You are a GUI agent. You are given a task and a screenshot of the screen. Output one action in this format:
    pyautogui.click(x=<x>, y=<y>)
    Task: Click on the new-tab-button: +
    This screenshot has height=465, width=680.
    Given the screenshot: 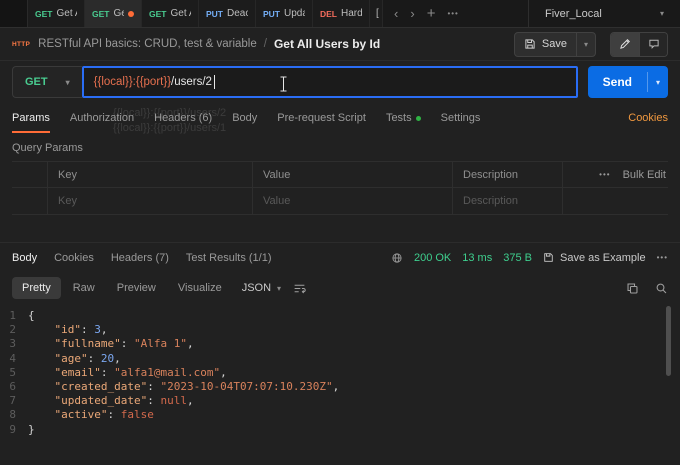 What is the action you would take?
    pyautogui.click(x=431, y=13)
    